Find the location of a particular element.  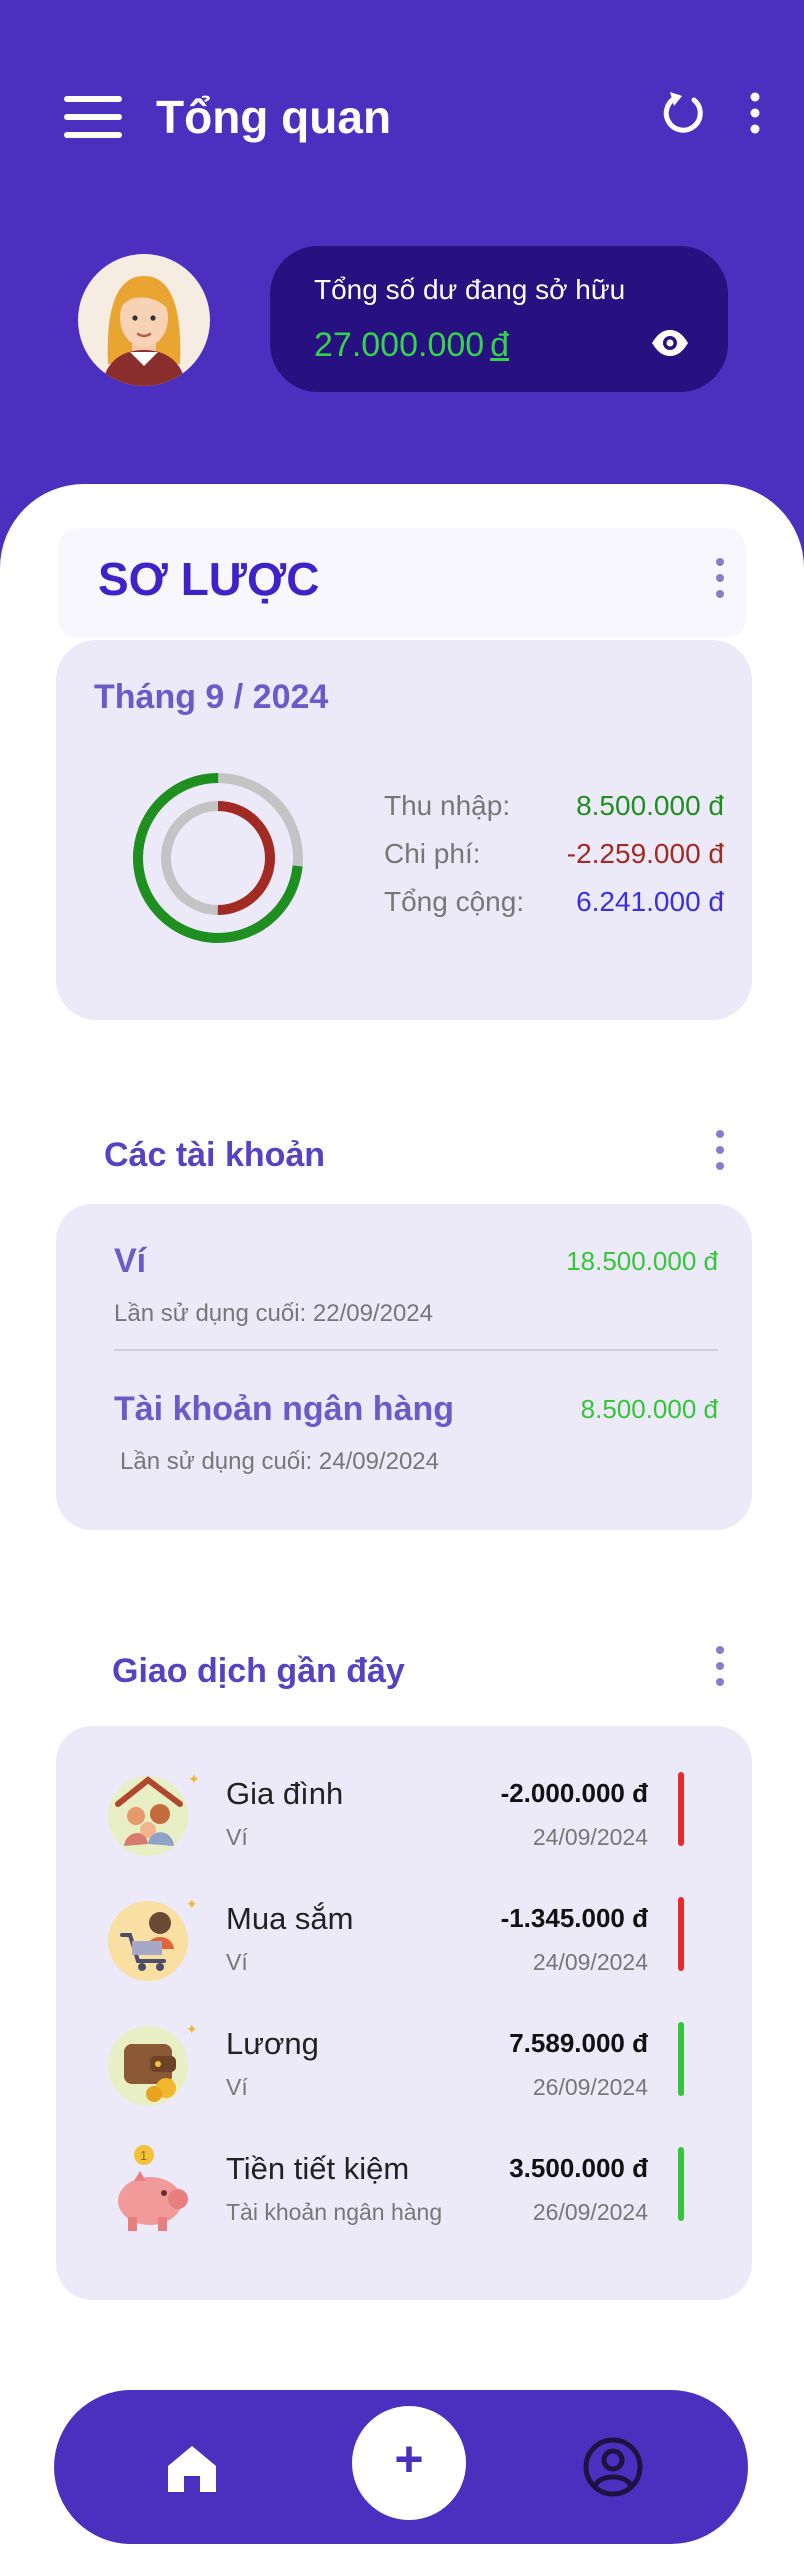

transaction-amount: -2.000.000 đ is located at coordinates (574, 1793).